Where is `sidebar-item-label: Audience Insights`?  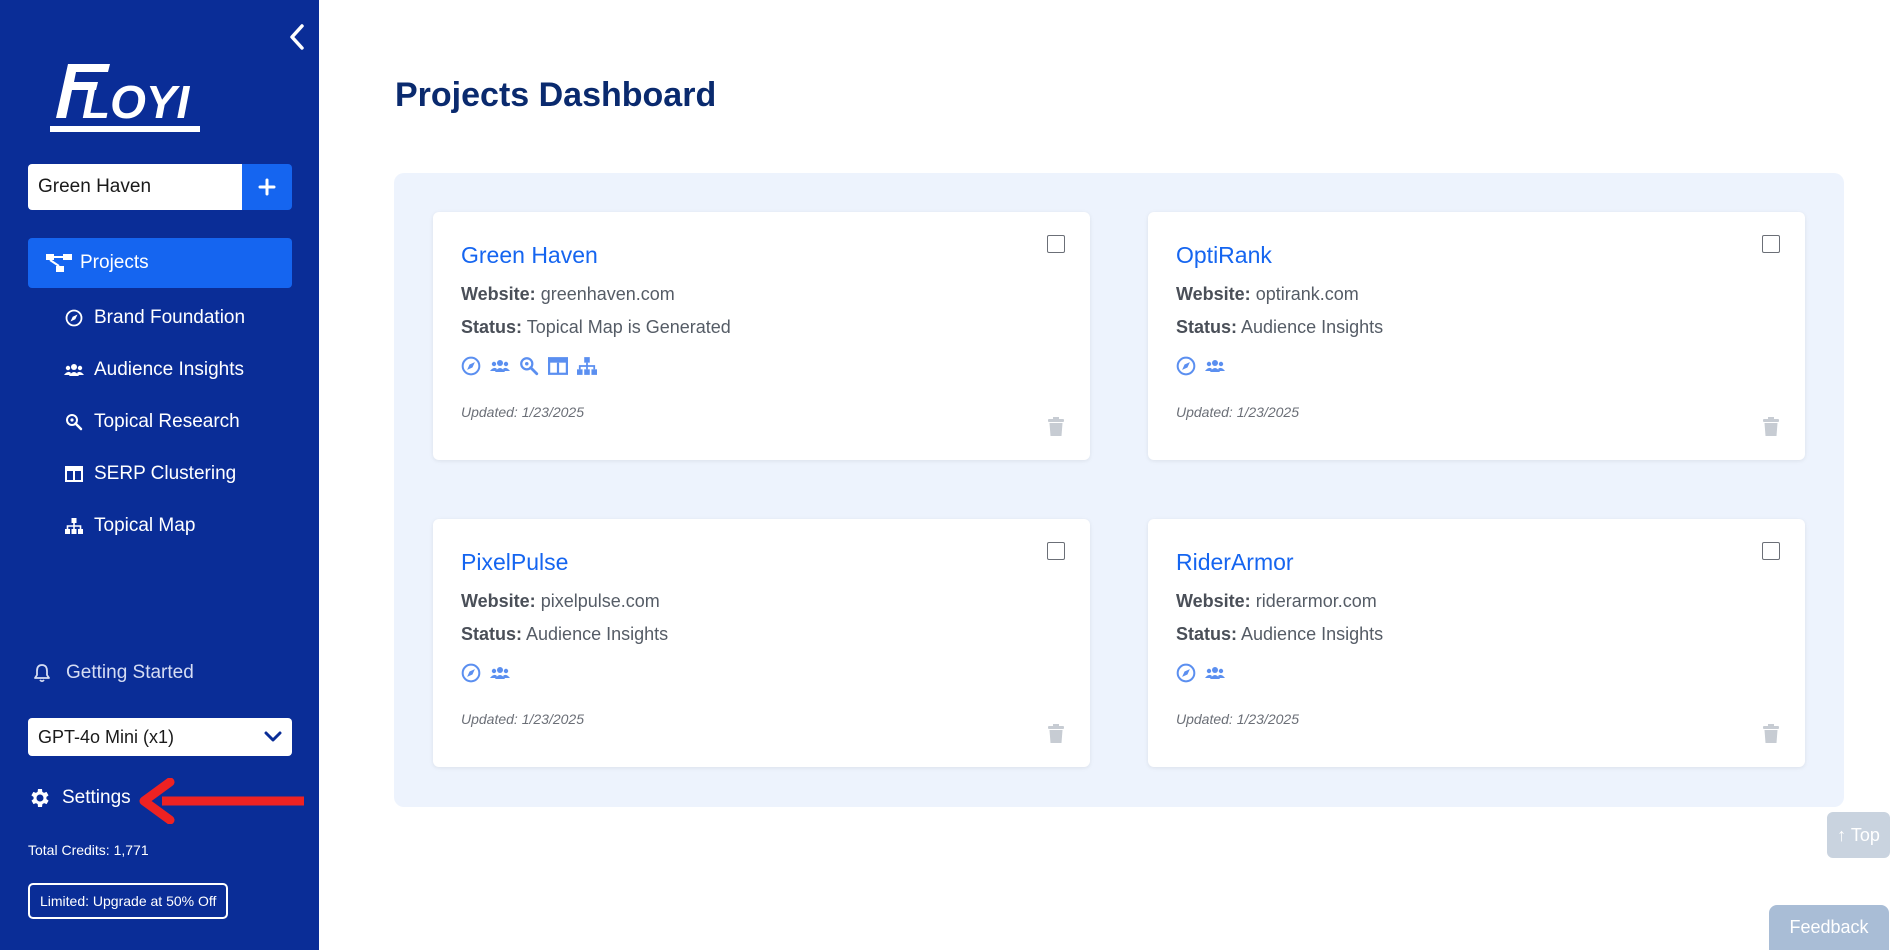
sidebar-item-label: Audience Insights is located at coordinates (169, 369).